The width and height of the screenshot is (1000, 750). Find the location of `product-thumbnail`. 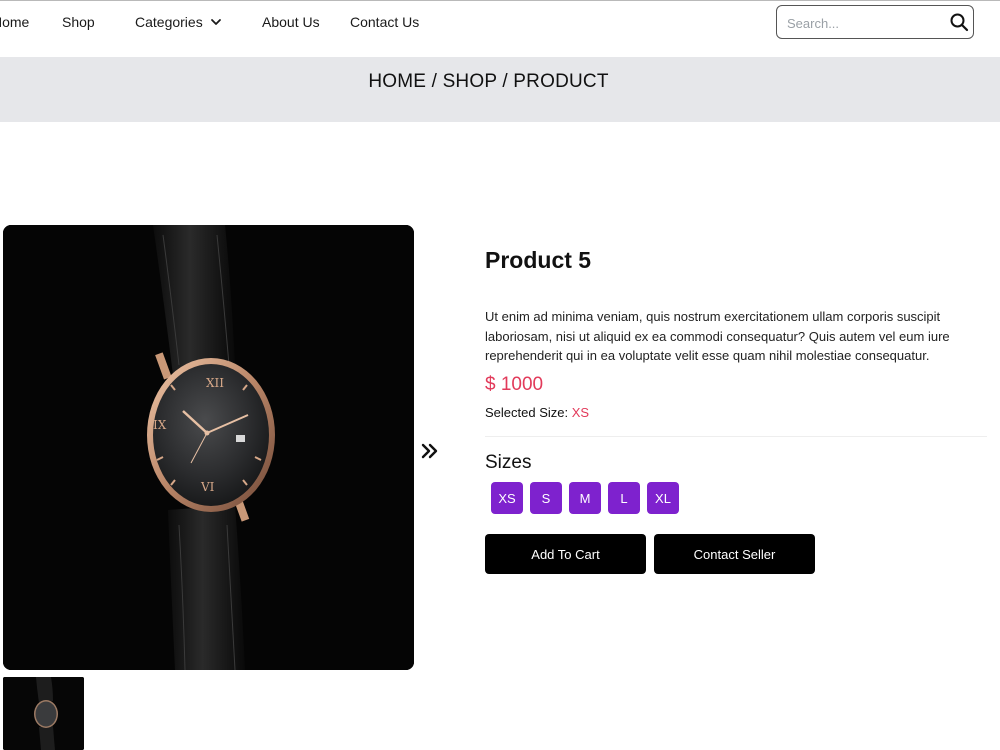

product-thumbnail is located at coordinates (43, 713).